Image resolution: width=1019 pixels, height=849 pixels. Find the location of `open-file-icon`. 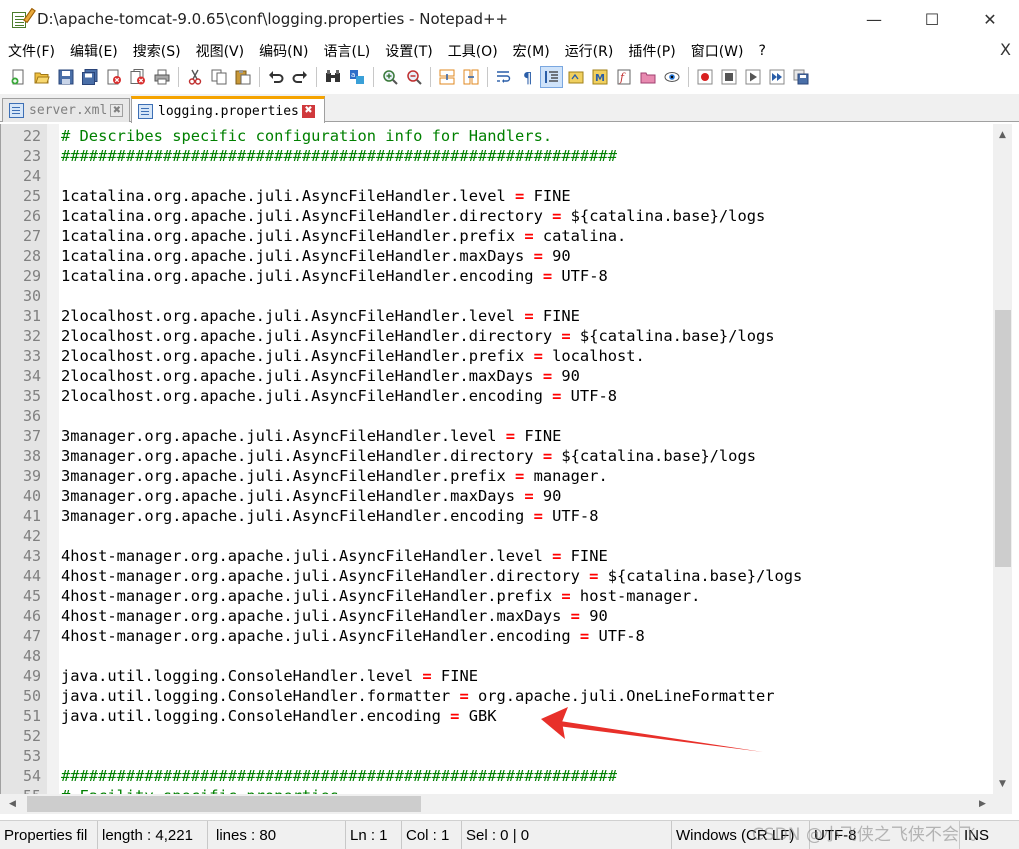

open-file-icon is located at coordinates (41, 77).